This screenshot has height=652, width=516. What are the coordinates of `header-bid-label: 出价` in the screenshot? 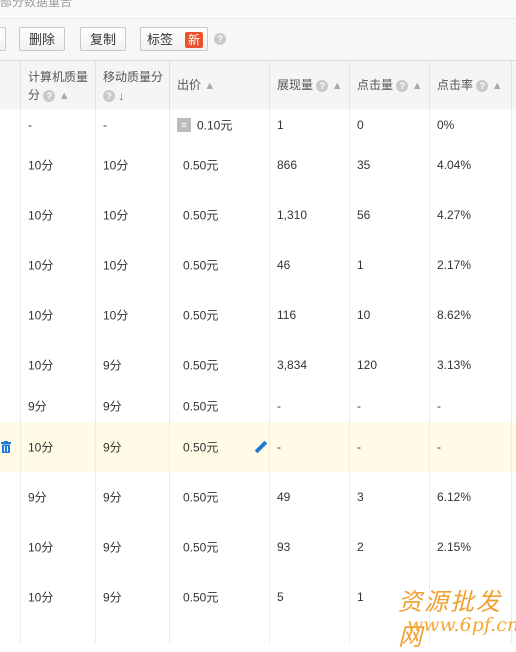 It's located at (189, 85).